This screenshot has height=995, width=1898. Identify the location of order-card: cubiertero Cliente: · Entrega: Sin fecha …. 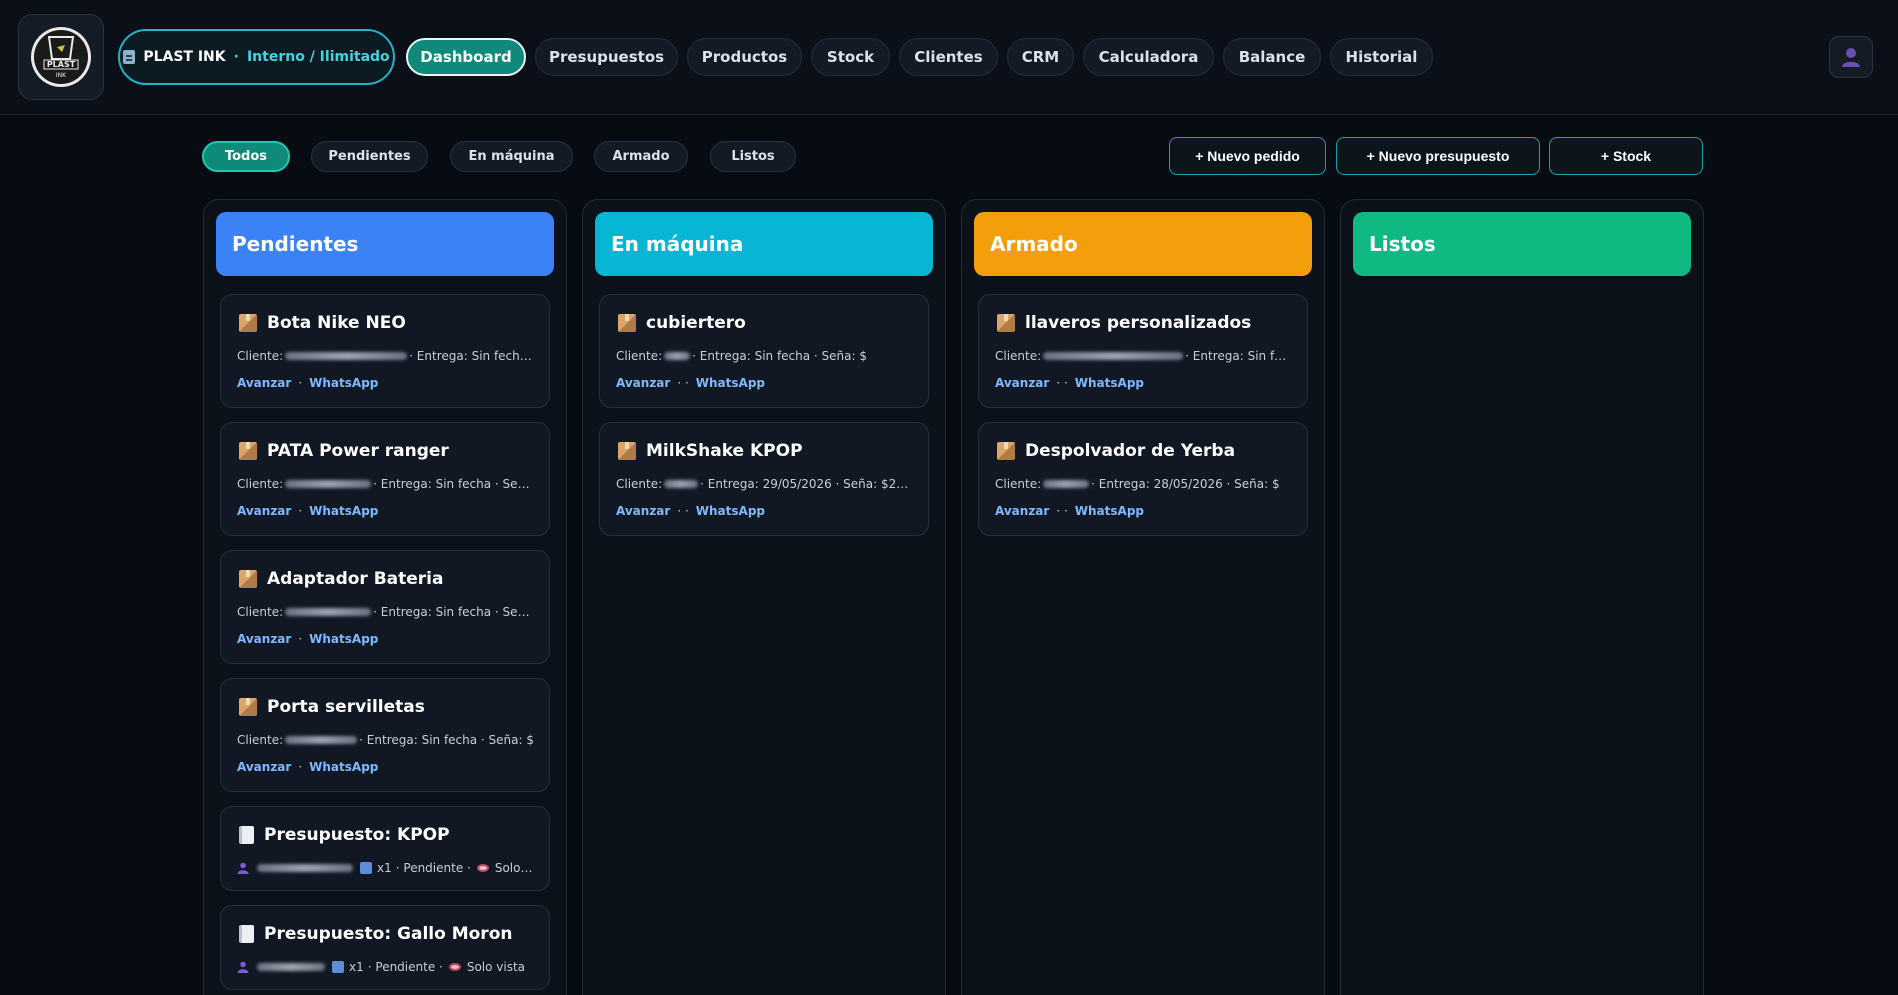
(764, 351).